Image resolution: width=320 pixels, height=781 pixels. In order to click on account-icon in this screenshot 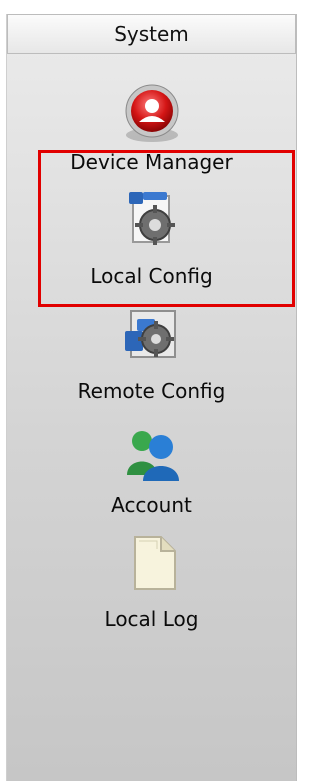, I will do `click(152, 456)`.